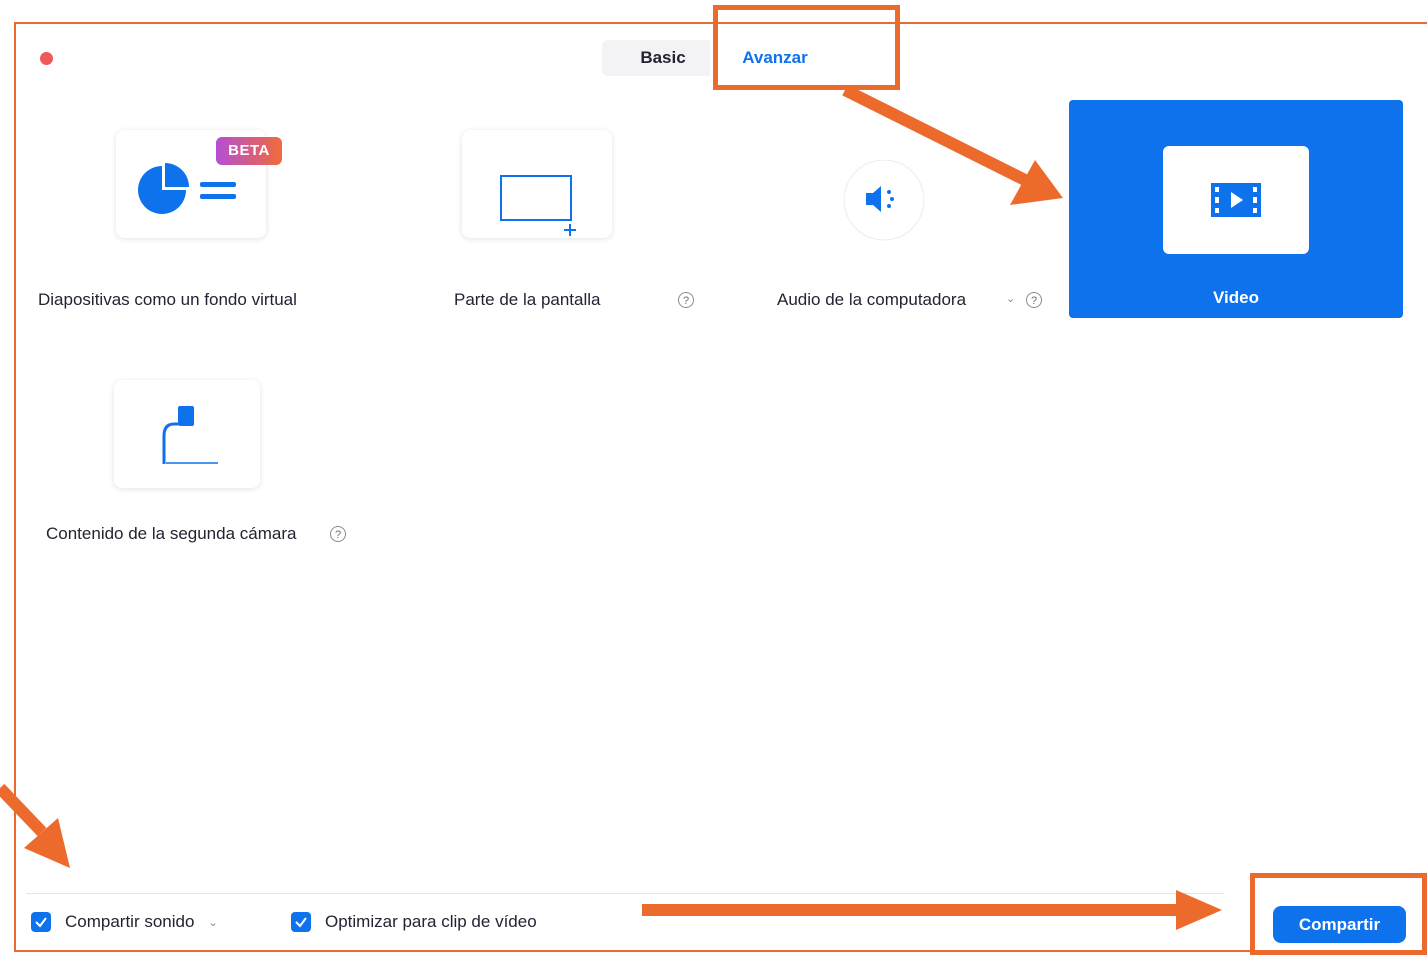  What do you see at coordinates (935, 135) in the screenshot?
I see `arrow-to-video` at bounding box center [935, 135].